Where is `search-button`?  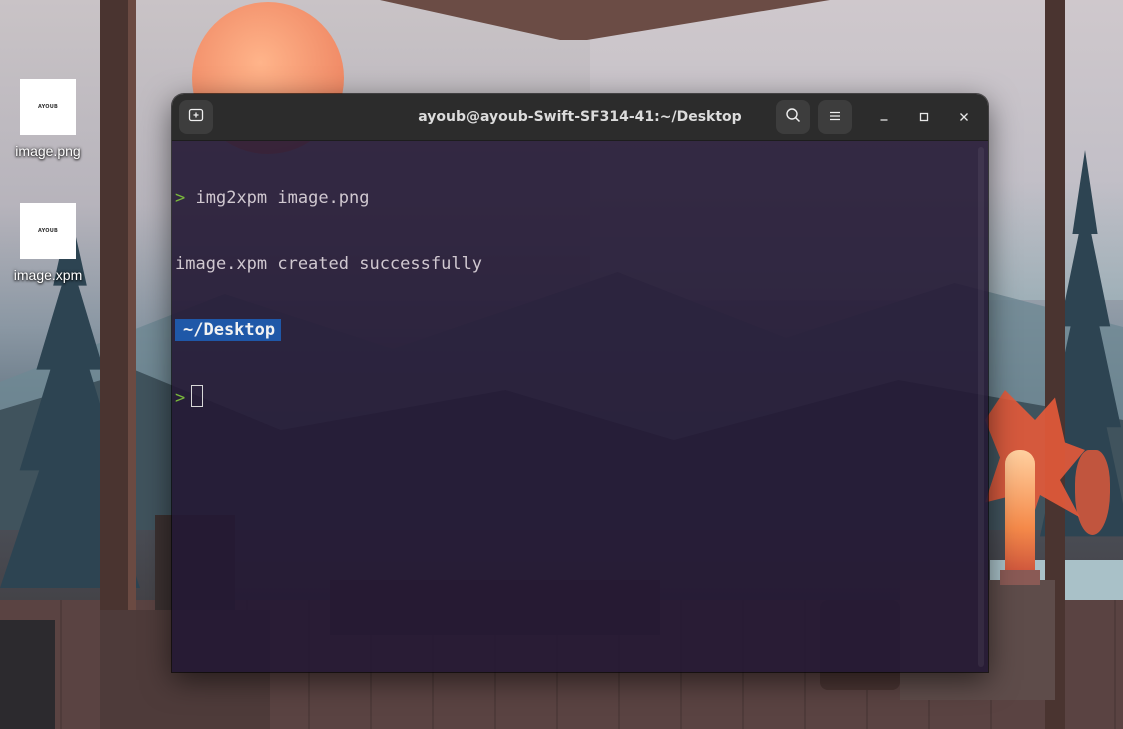 search-button is located at coordinates (793, 117).